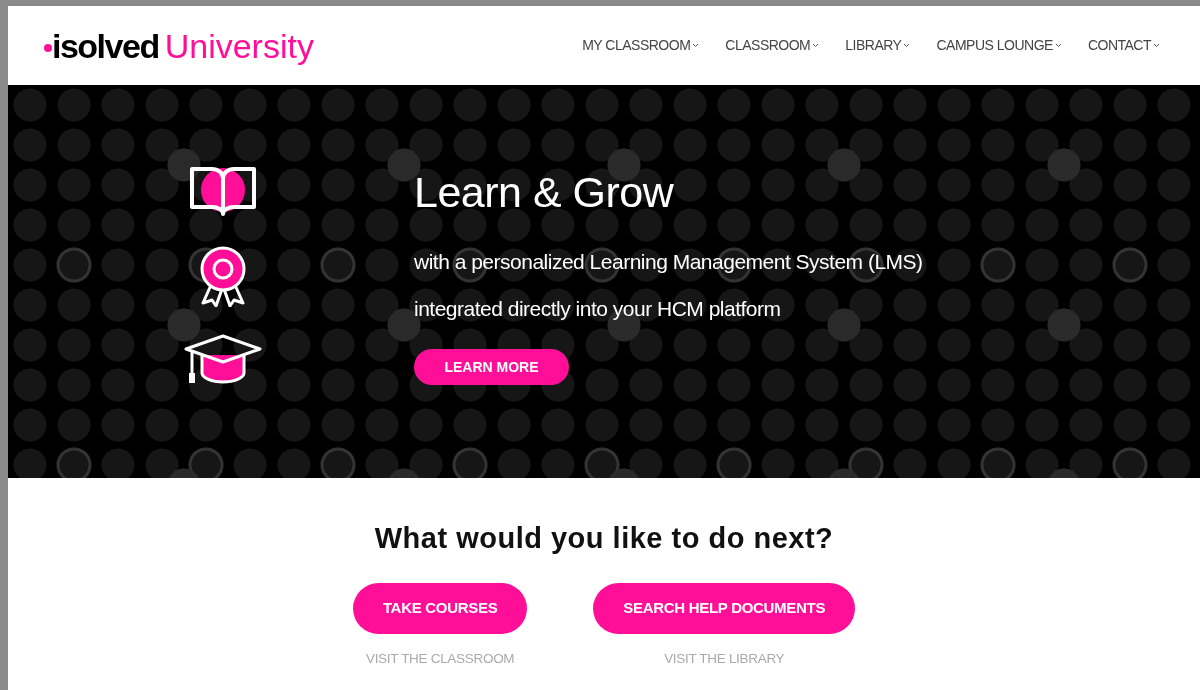 The width and height of the screenshot is (1200, 690). I want to click on award-ribbon-icon, so click(223, 276).